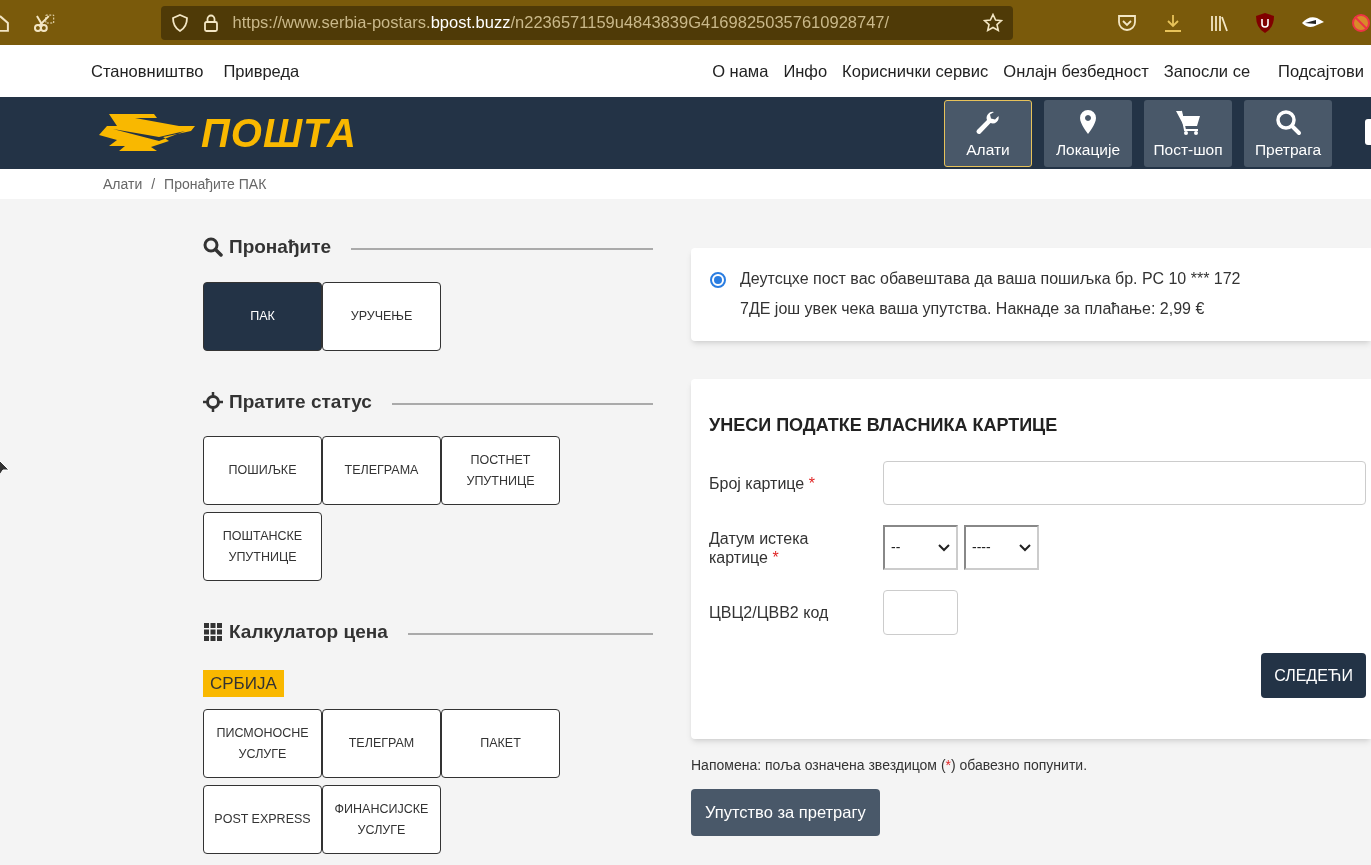  Describe the element at coordinates (262, 316) in the screenshot. I see `option-button: ПАК` at that location.